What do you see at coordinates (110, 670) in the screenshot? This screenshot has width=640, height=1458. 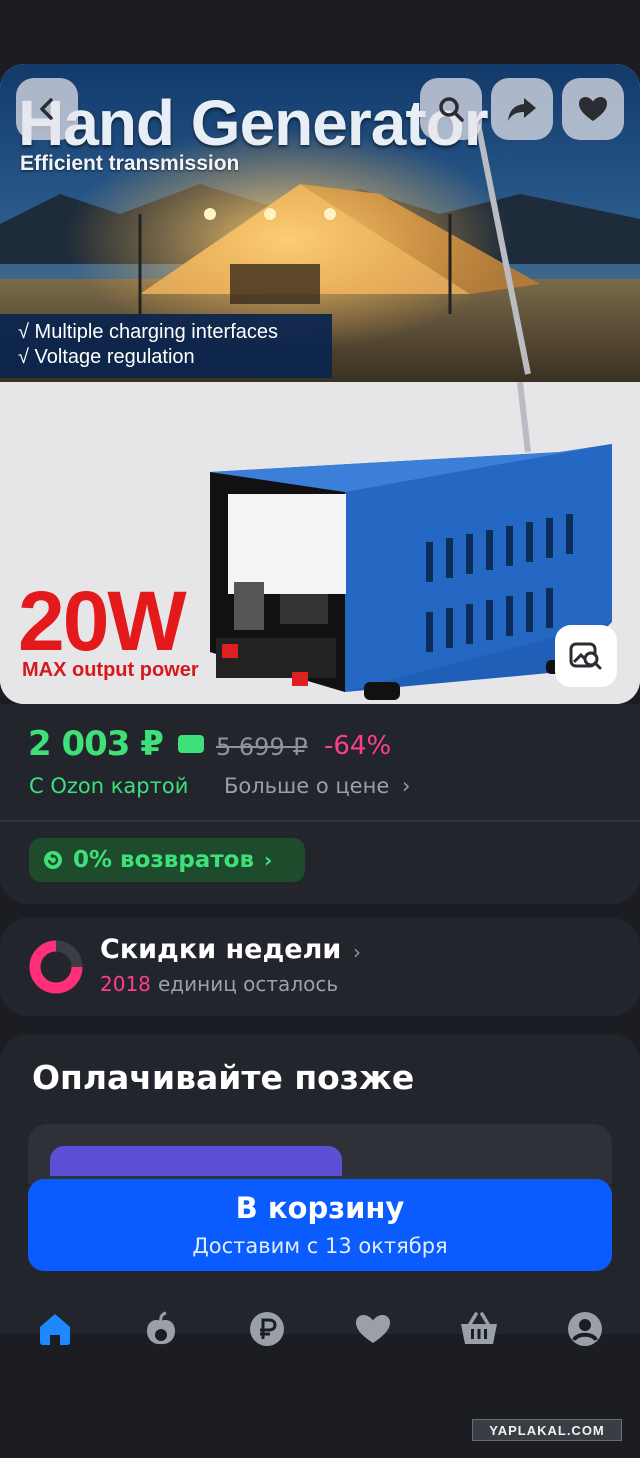 I see `power-caption: MAX output power` at bounding box center [110, 670].